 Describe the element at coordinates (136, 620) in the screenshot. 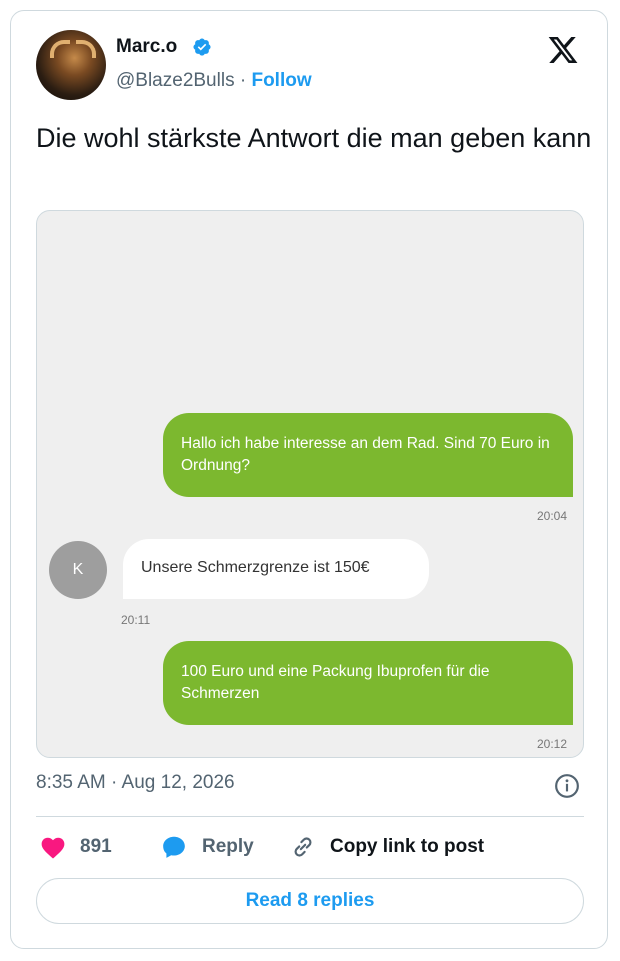

I see `chat-message-time: 20:11` at that location.